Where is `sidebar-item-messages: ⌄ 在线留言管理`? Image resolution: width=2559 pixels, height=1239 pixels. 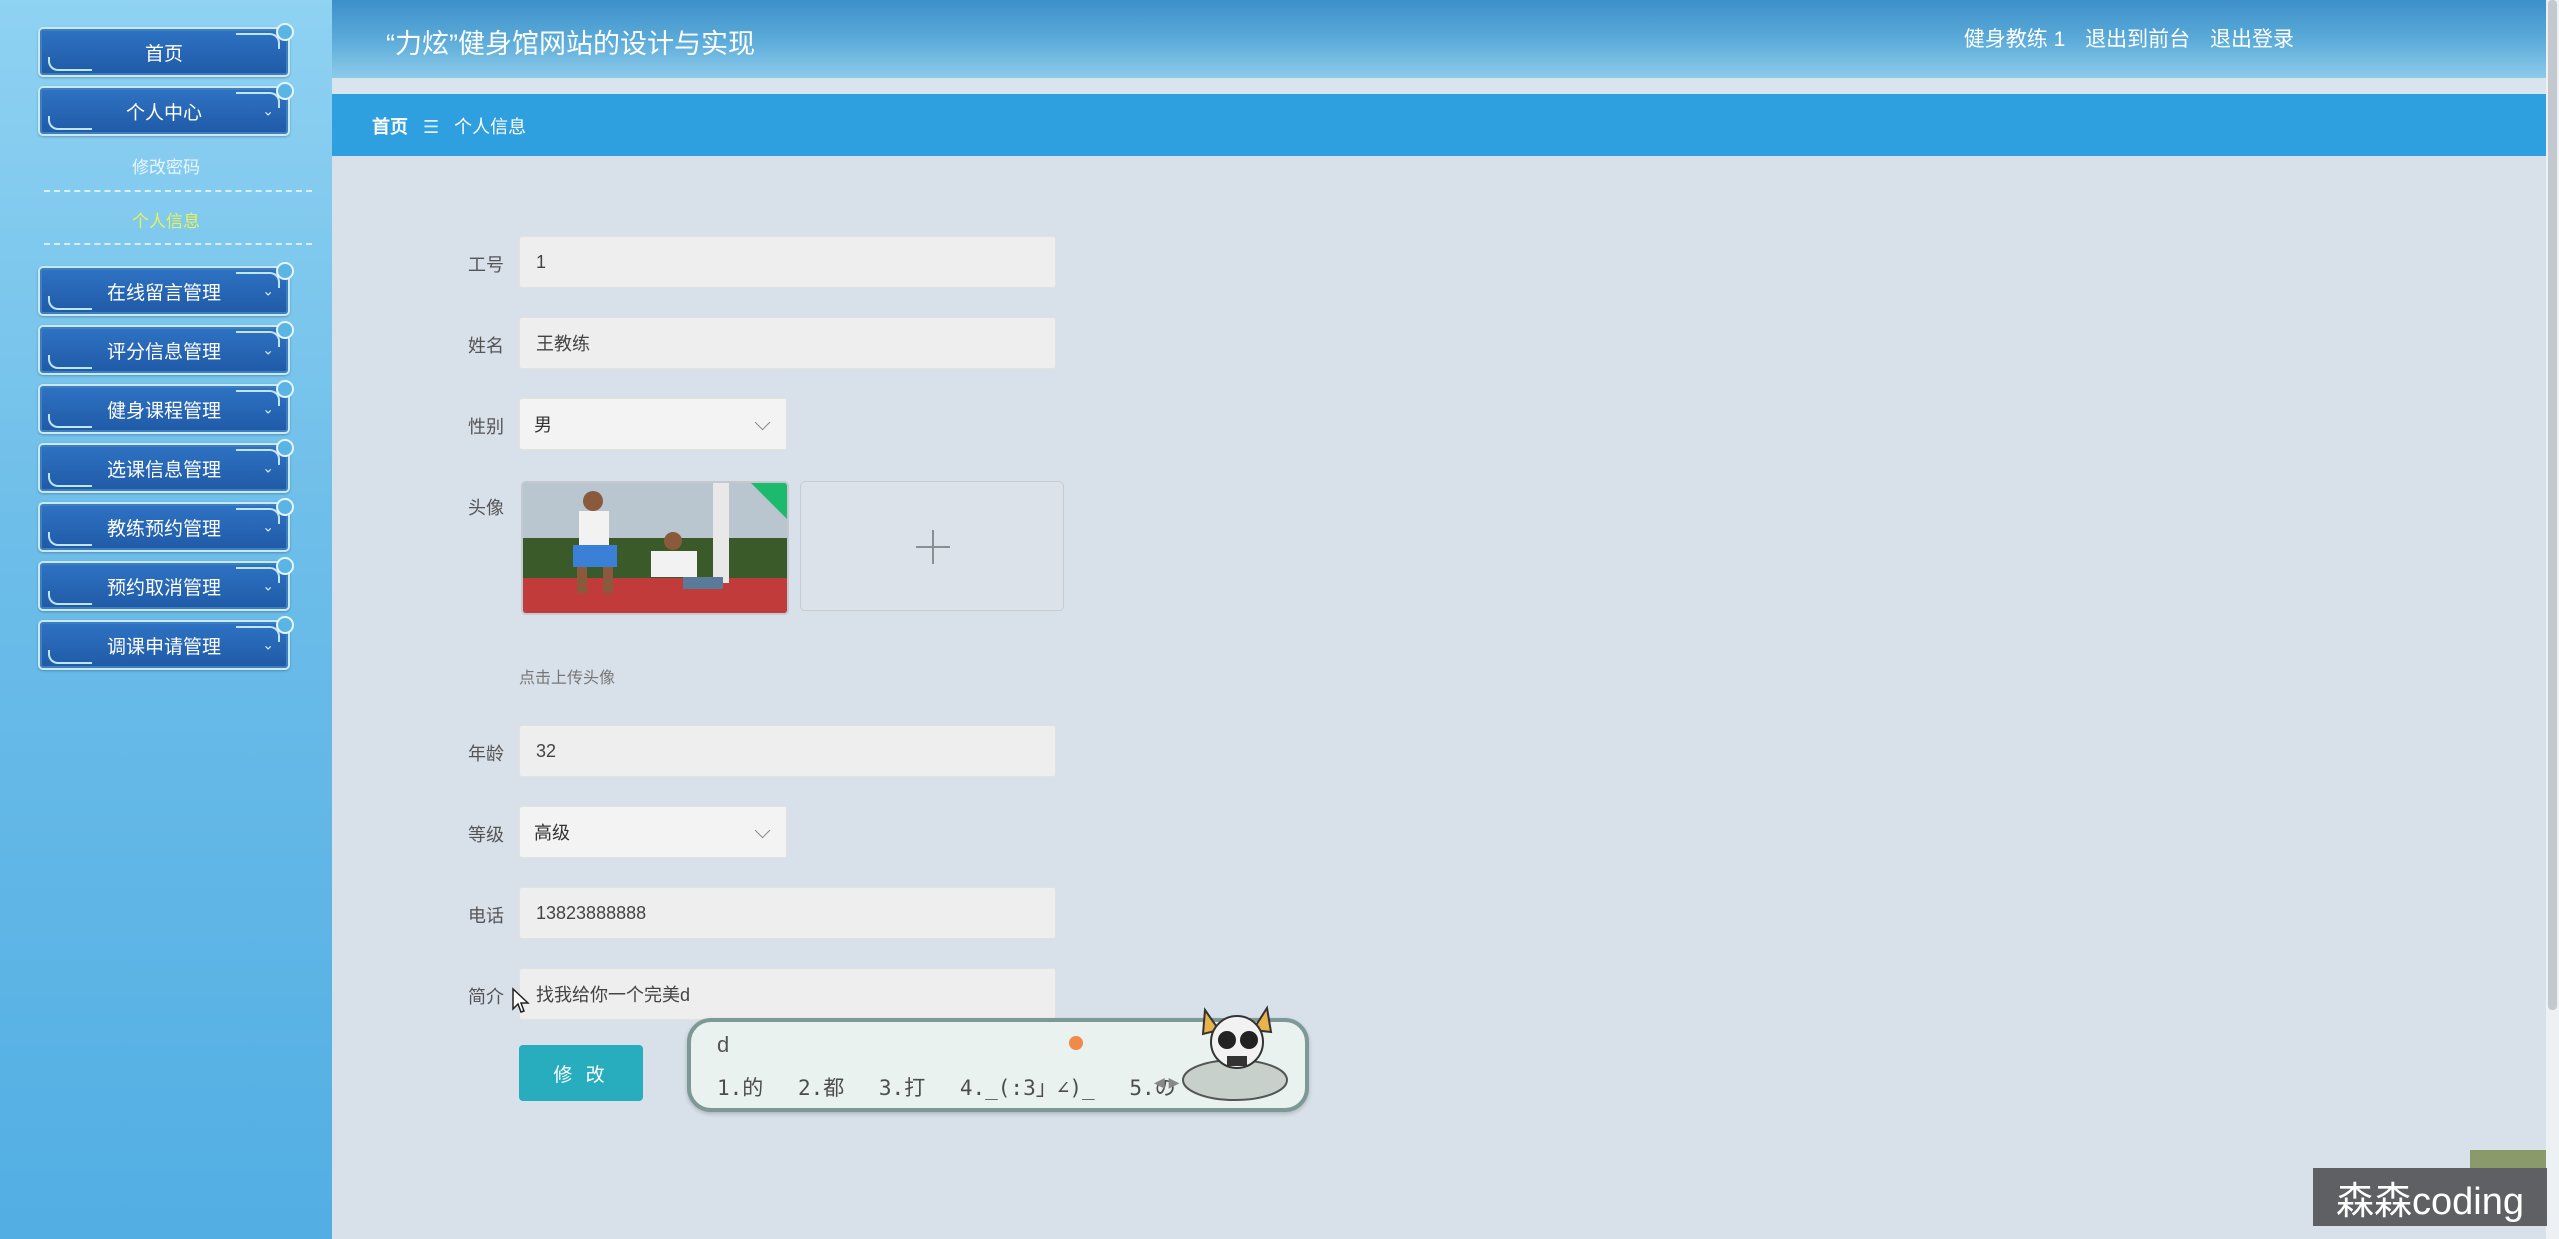 sidebar-item-messages: ⌄ 在线留言管理 is located at coordinates (166, 289).